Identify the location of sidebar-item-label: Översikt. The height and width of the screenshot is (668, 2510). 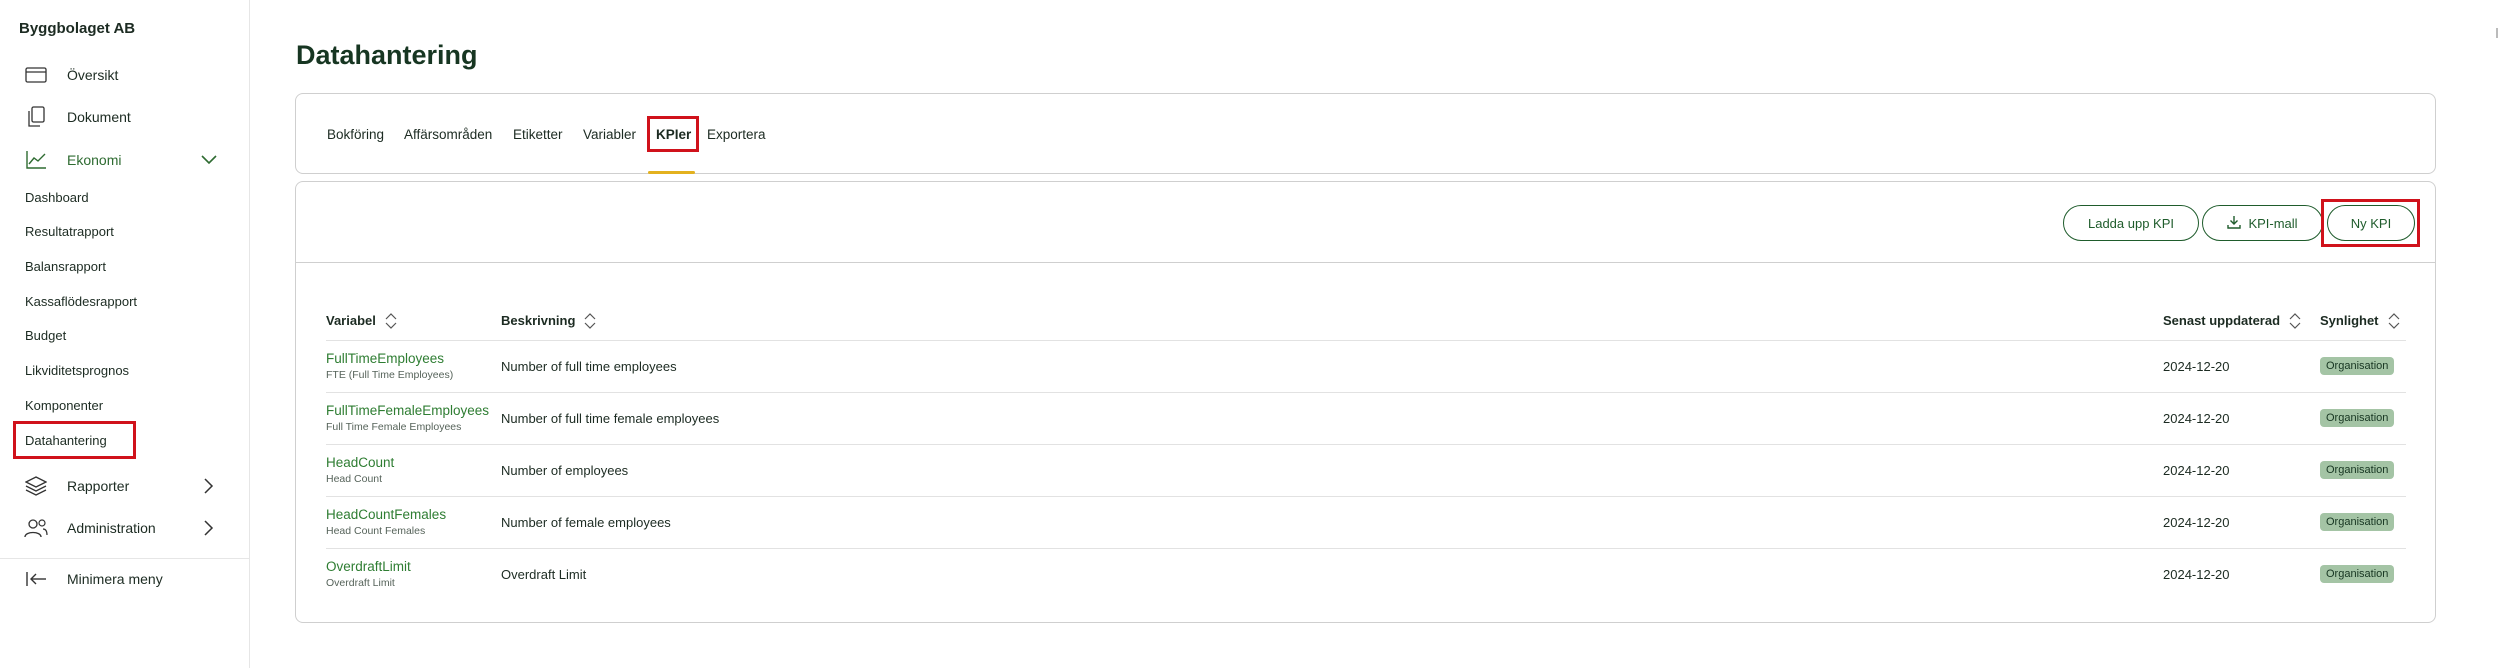
(93, 75).